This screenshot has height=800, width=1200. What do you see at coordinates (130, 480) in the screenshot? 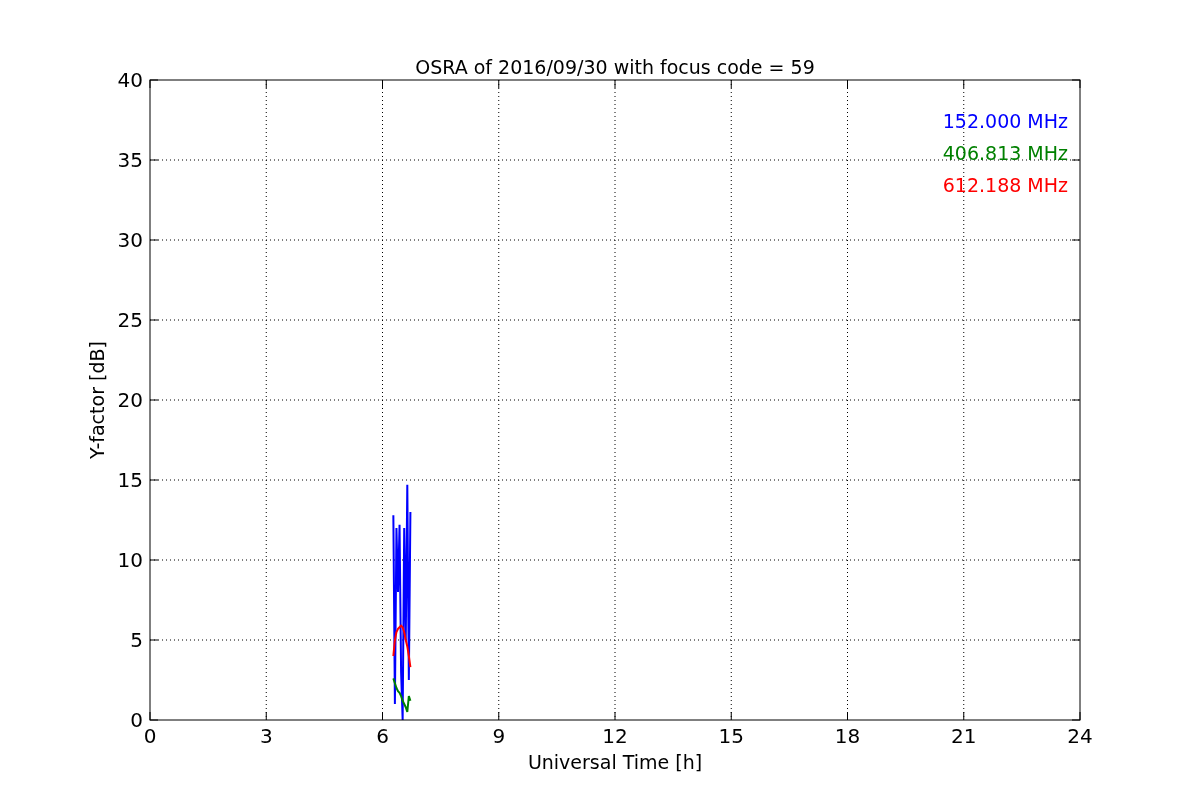
I see `y-tick-label: 15` at bounding box center [130, 480].